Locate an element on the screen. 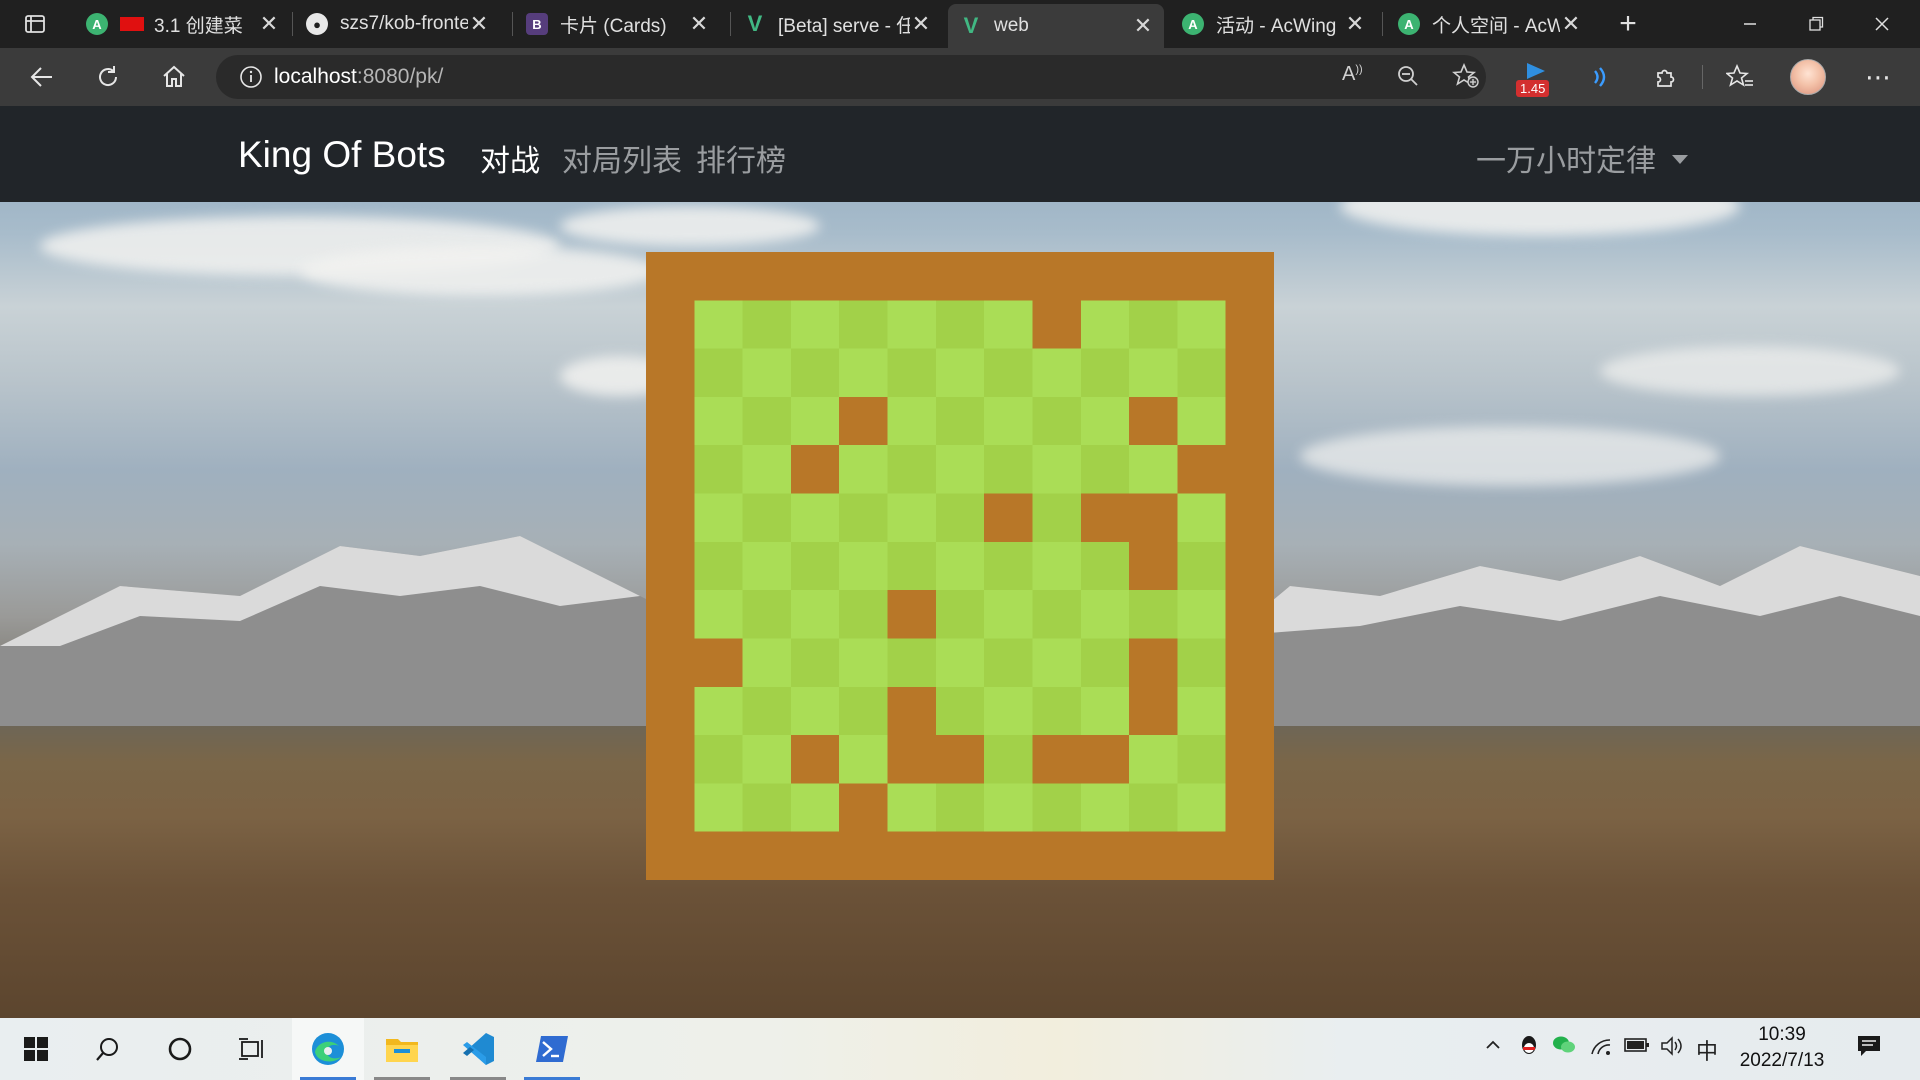 The height and width of the screenshot is (1080, 1920). address-bar: localhost:8080/pk/ A)) is located at coordinates (851, 77).